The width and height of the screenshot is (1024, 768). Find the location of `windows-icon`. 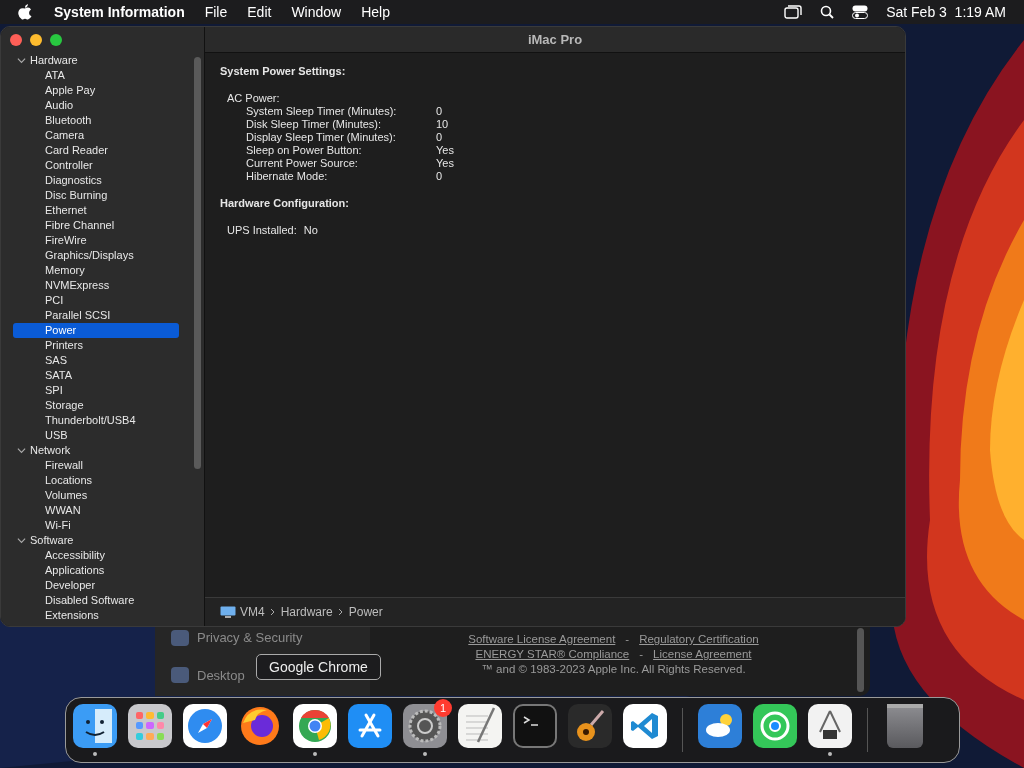

windows-icon is located at coordinates (793, 12).